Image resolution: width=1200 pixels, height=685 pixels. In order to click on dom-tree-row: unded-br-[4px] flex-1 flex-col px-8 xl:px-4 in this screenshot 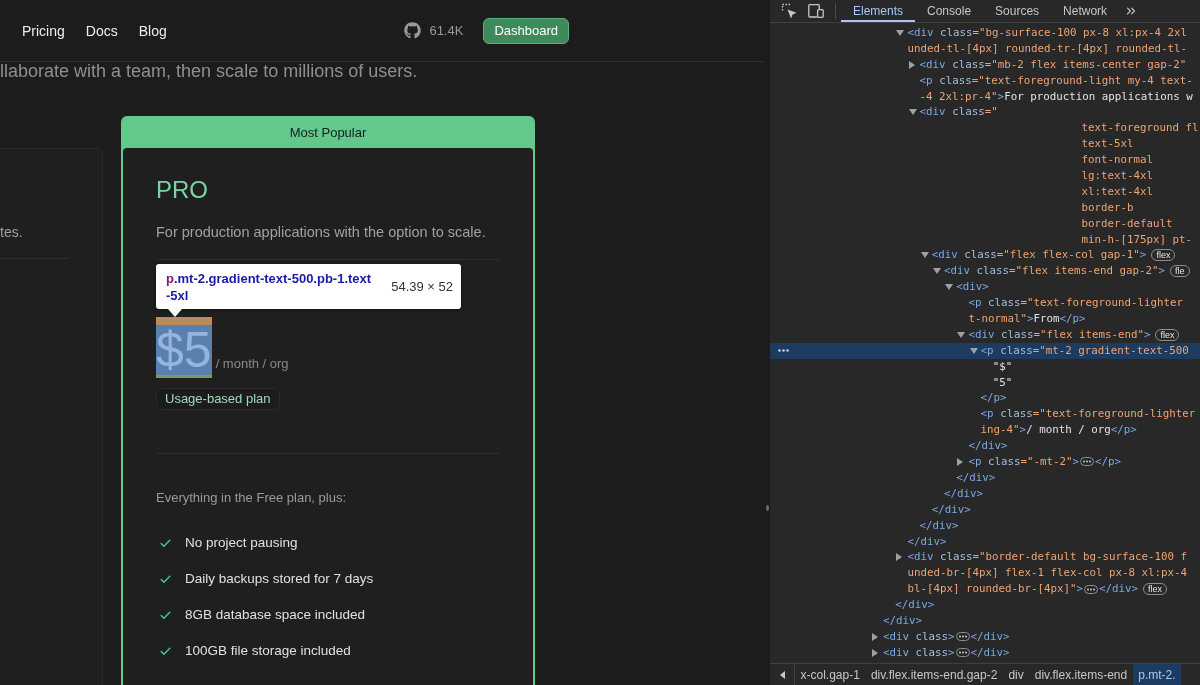, I will do `click(985, 573)`.